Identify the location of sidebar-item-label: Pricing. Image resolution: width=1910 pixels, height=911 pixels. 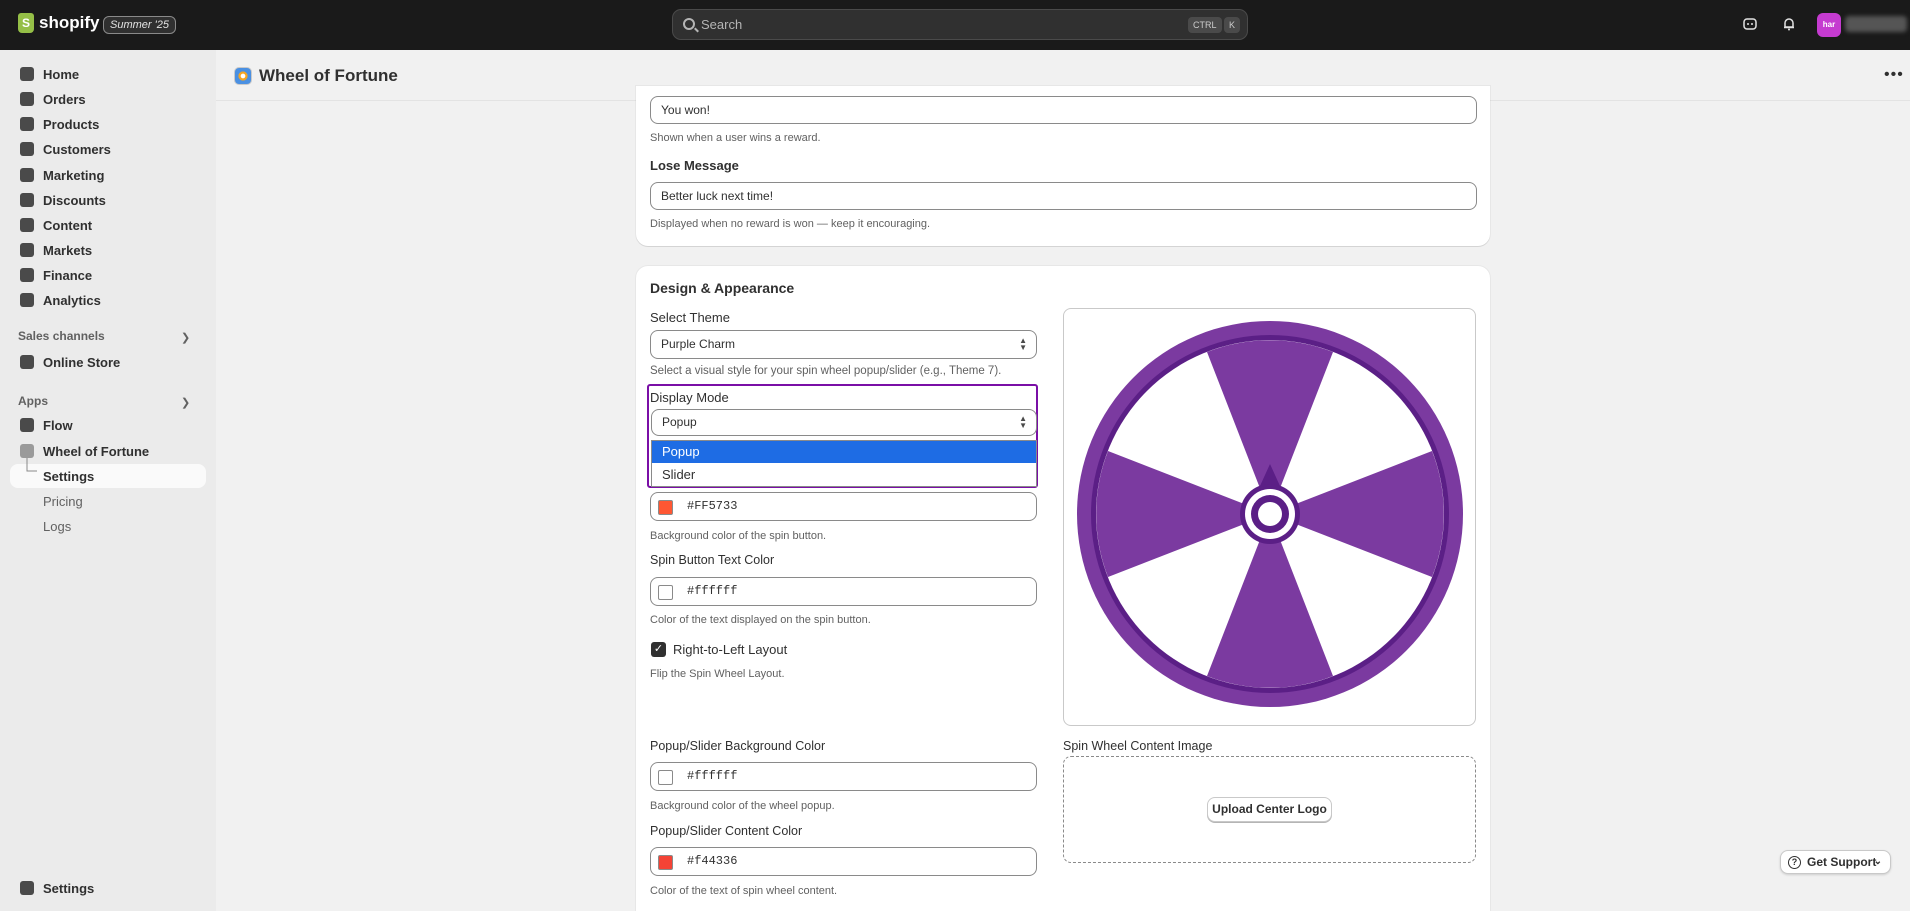
(63, 501).